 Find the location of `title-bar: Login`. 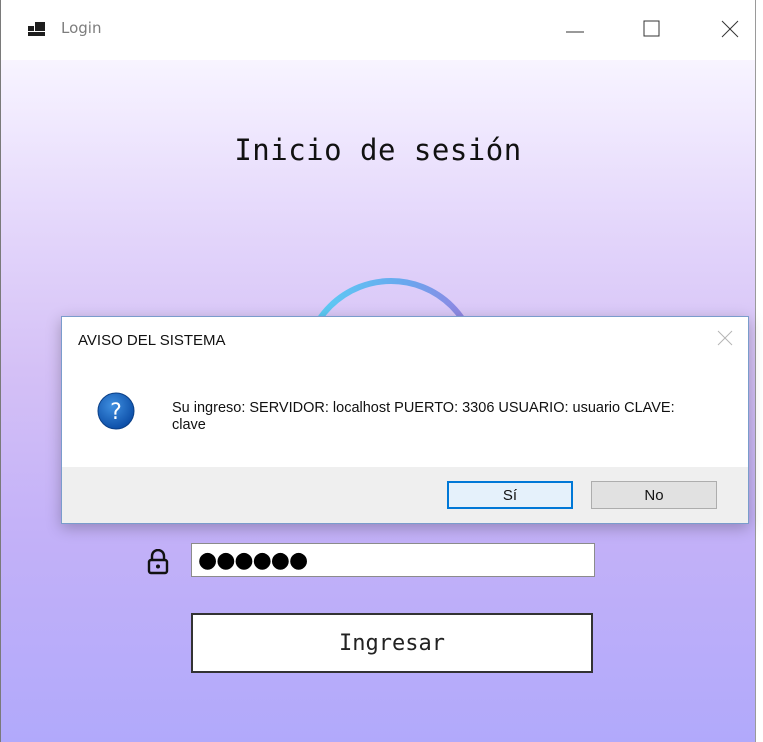

title-bar: Login is located at coordinates (378, 30).